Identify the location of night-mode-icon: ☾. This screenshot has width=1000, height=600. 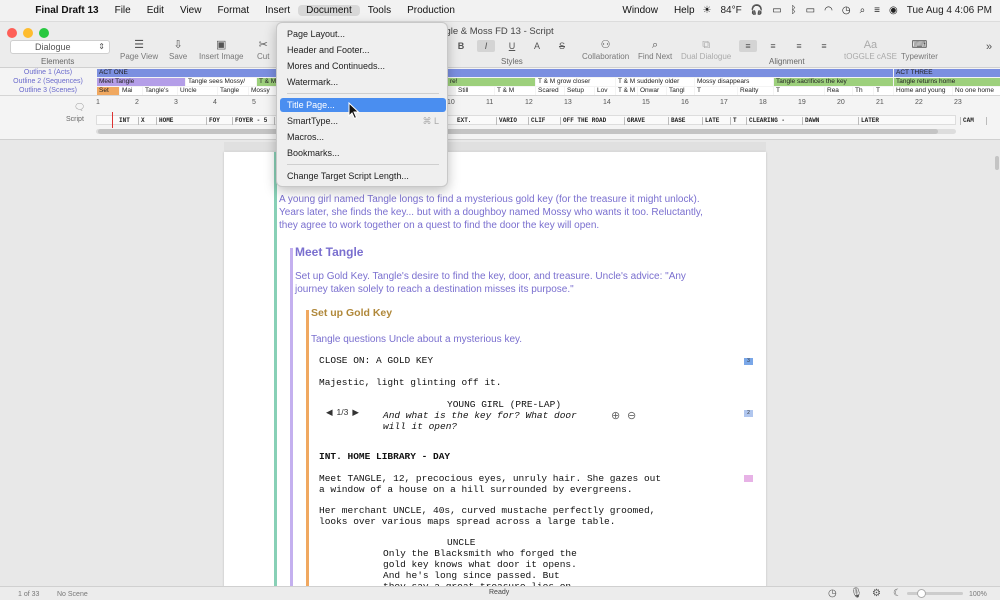
(897, 593).